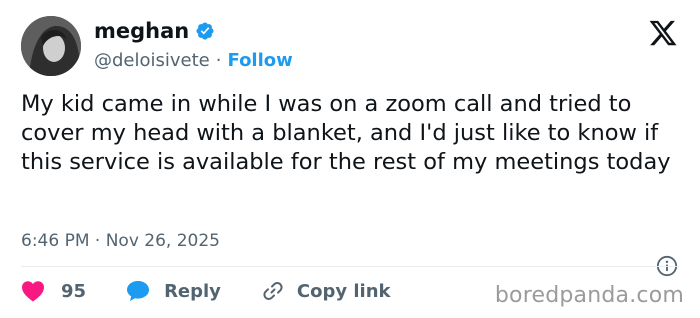  I want to click on author-name: meghan, so click(141, 31).